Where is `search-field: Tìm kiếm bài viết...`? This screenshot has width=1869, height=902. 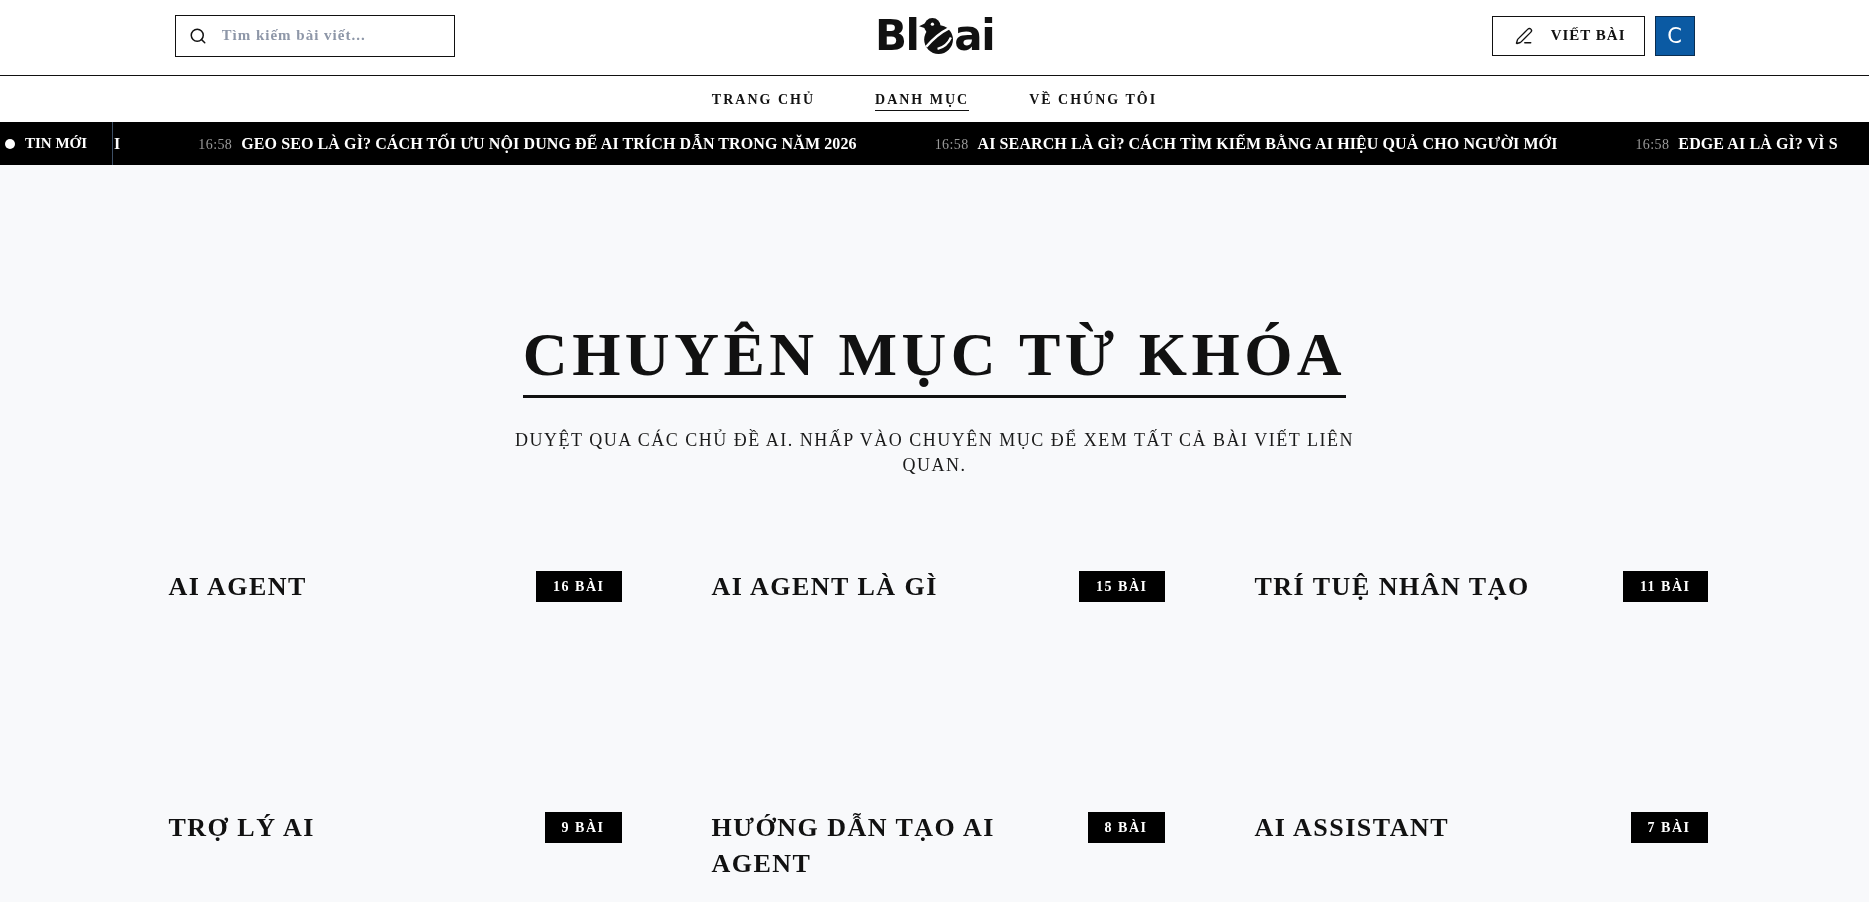
search-field: Tìm kiếm bài viết... is located at coordinates (314, 35).